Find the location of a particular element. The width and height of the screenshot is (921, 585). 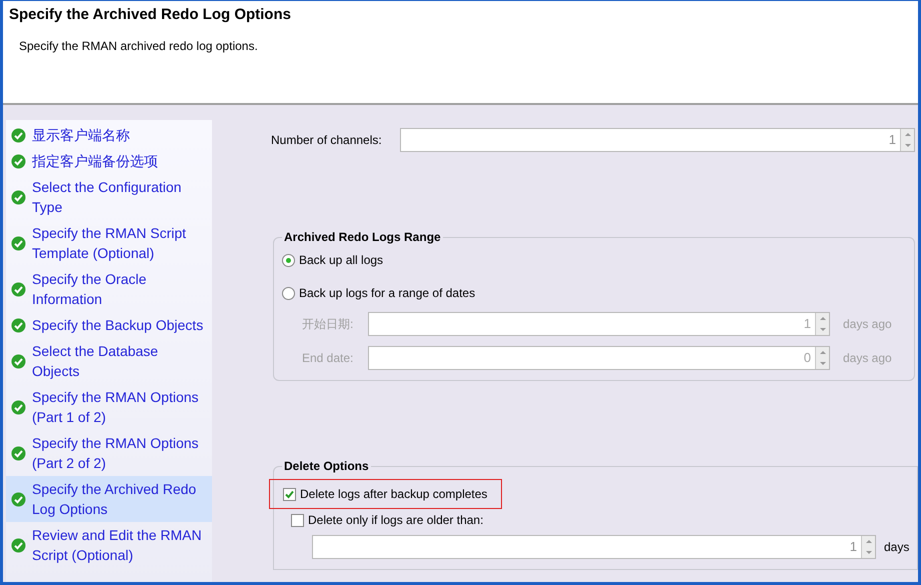

step-item: Specify the Backup Objects is located at coordinates (109, 325).